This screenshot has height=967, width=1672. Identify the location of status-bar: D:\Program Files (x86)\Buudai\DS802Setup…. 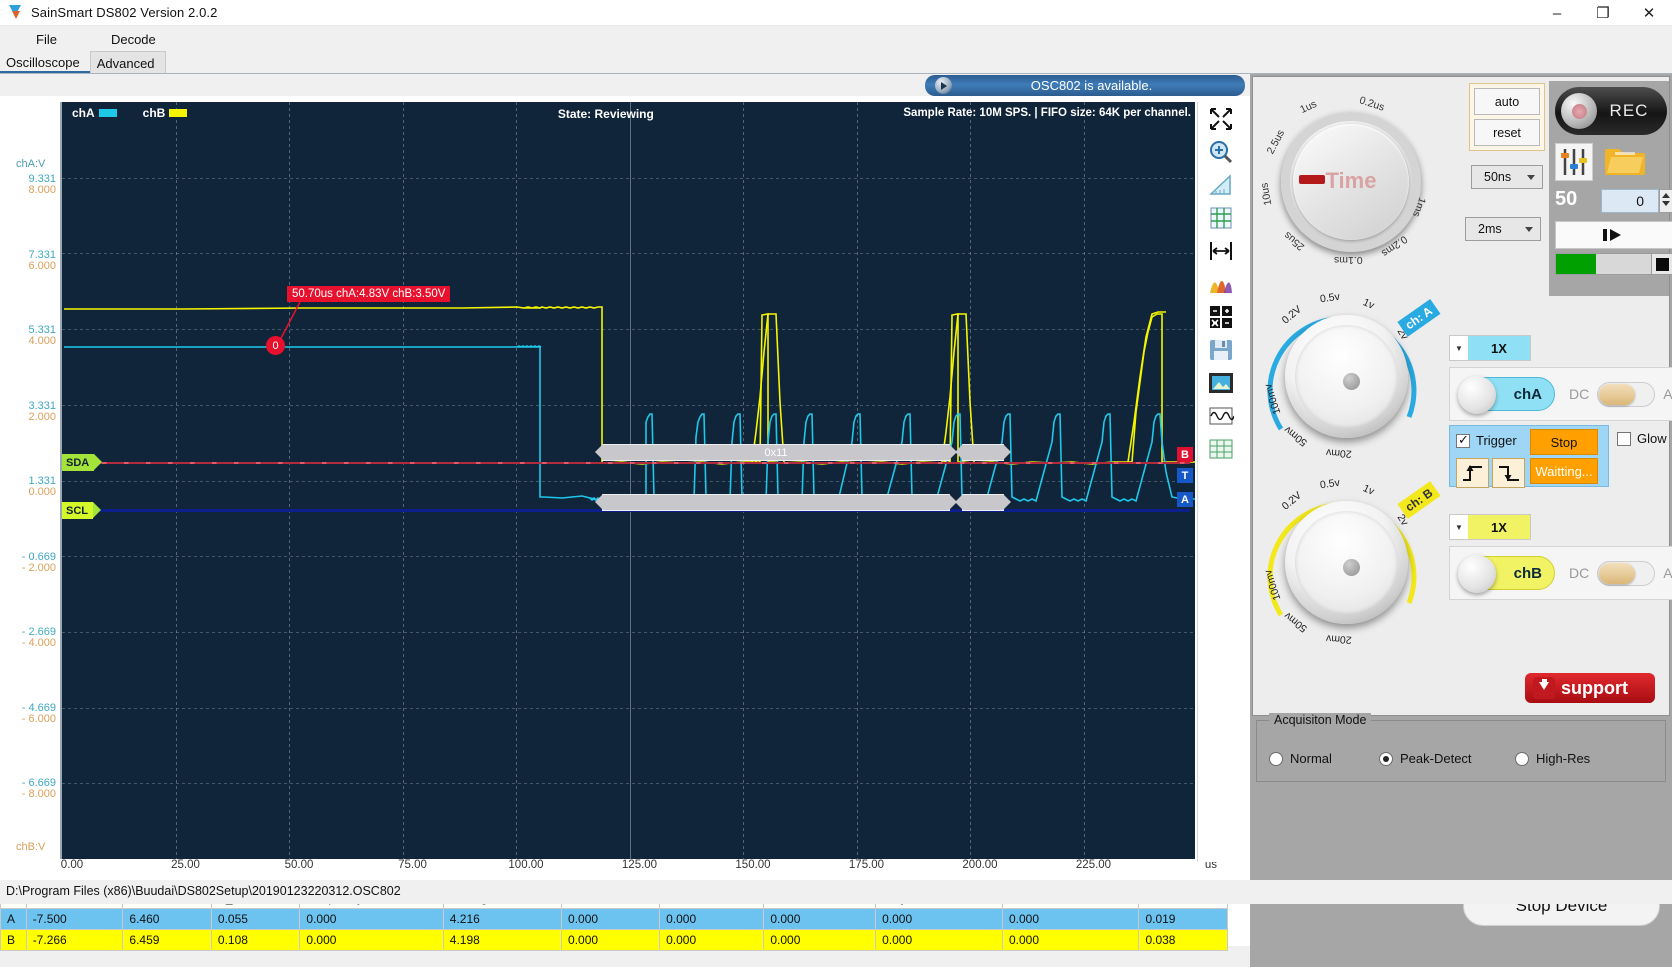
(836, 892).